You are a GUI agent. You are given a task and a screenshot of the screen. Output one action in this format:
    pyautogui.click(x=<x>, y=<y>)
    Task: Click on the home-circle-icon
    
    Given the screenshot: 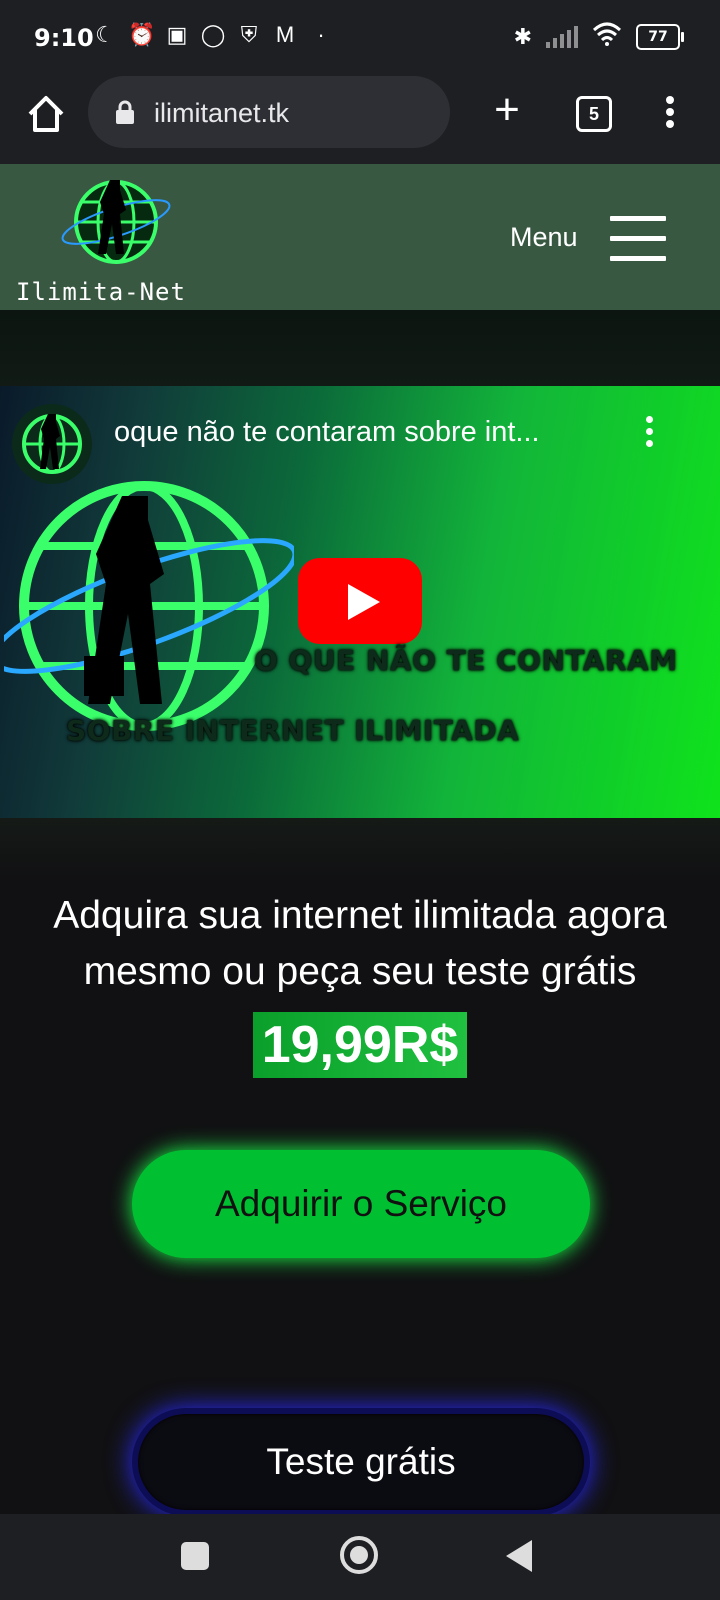 What is the action you would take?
    pyautogui.click(x=359, y=1555)
    